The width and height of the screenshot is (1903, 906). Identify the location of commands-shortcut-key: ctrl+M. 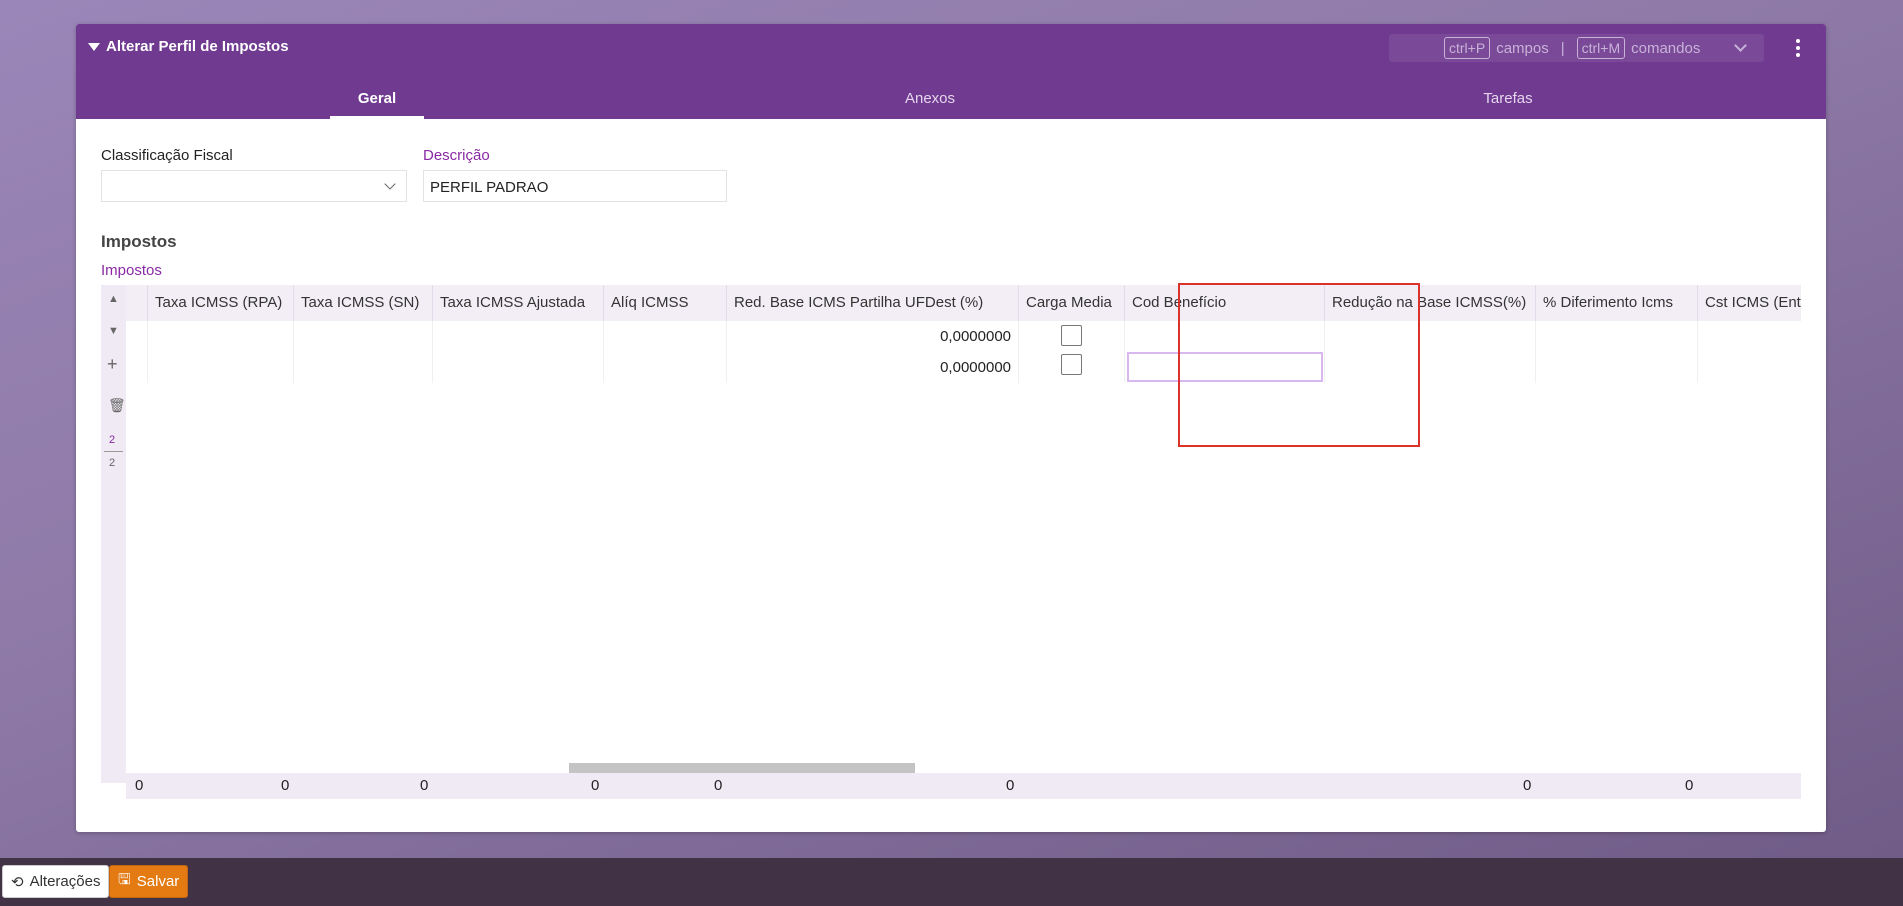
(1601, 48).